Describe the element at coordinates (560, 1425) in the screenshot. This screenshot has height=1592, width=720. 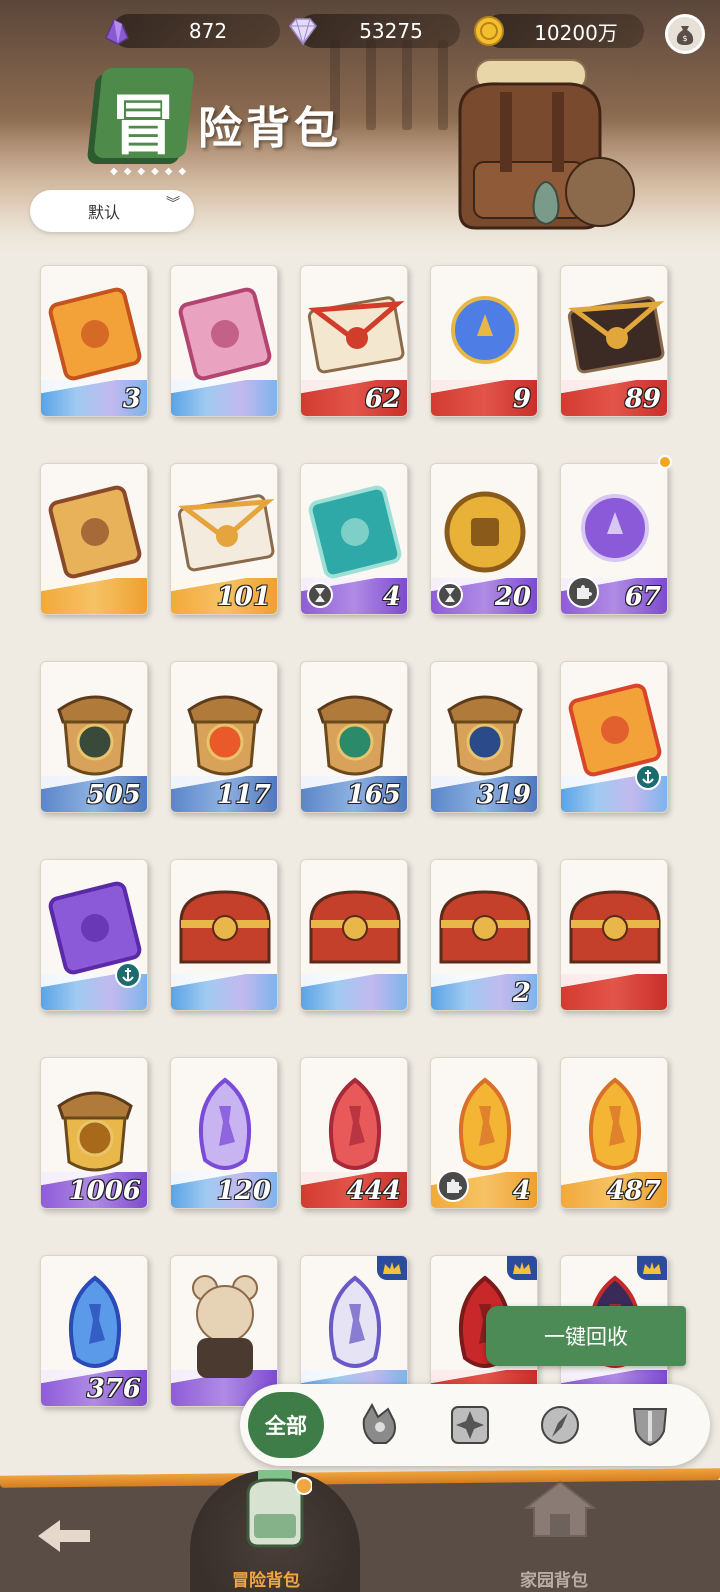
I see `compass-icon` at that location.